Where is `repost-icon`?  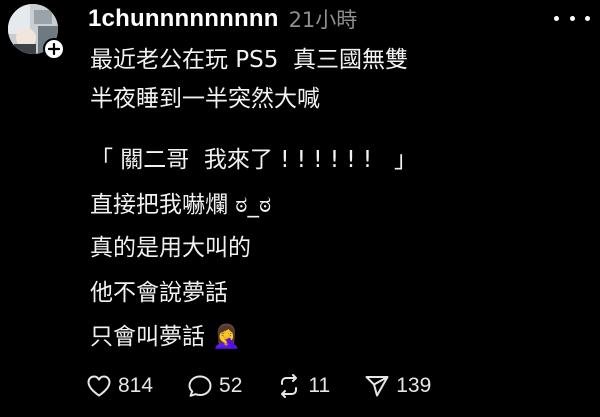
repost-icon is located at coordinates (289, 386).